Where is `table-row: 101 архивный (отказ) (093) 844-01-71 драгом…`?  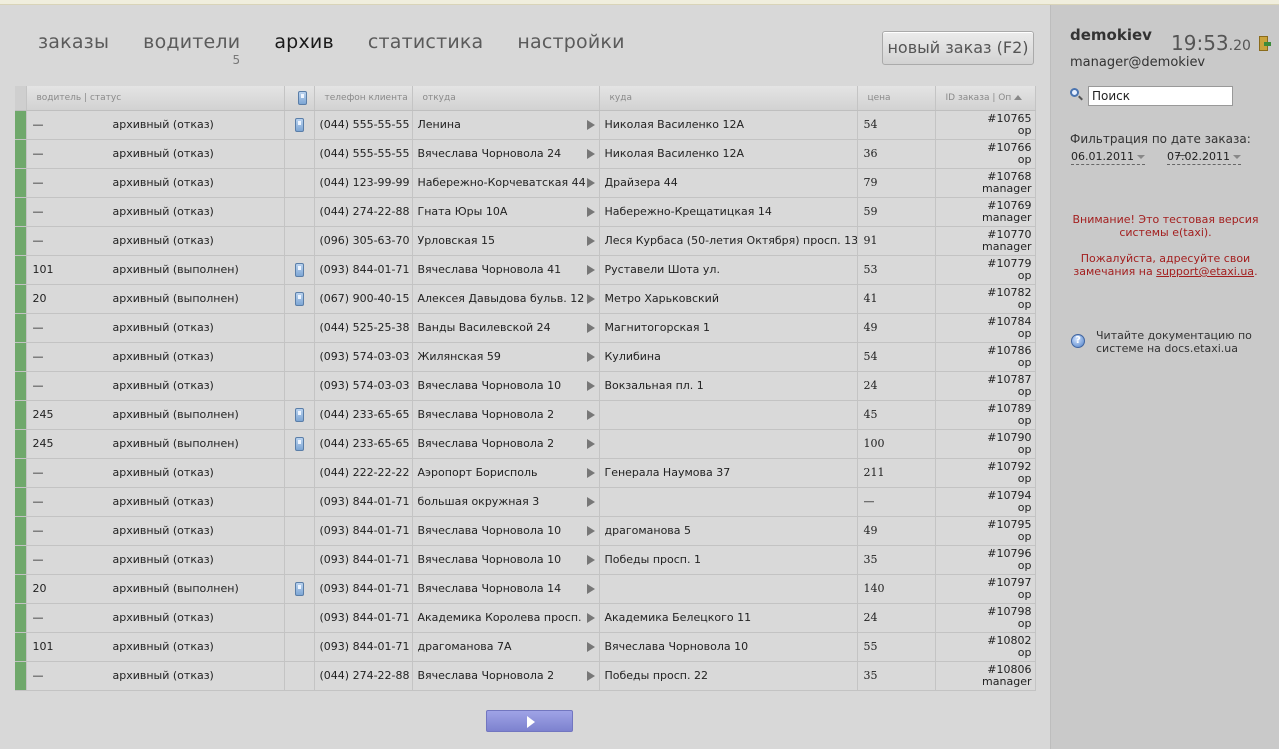 table-row: 101 архивный (отказ) (093) 844-01-71 драгом… is located at coordinates (525, 647).